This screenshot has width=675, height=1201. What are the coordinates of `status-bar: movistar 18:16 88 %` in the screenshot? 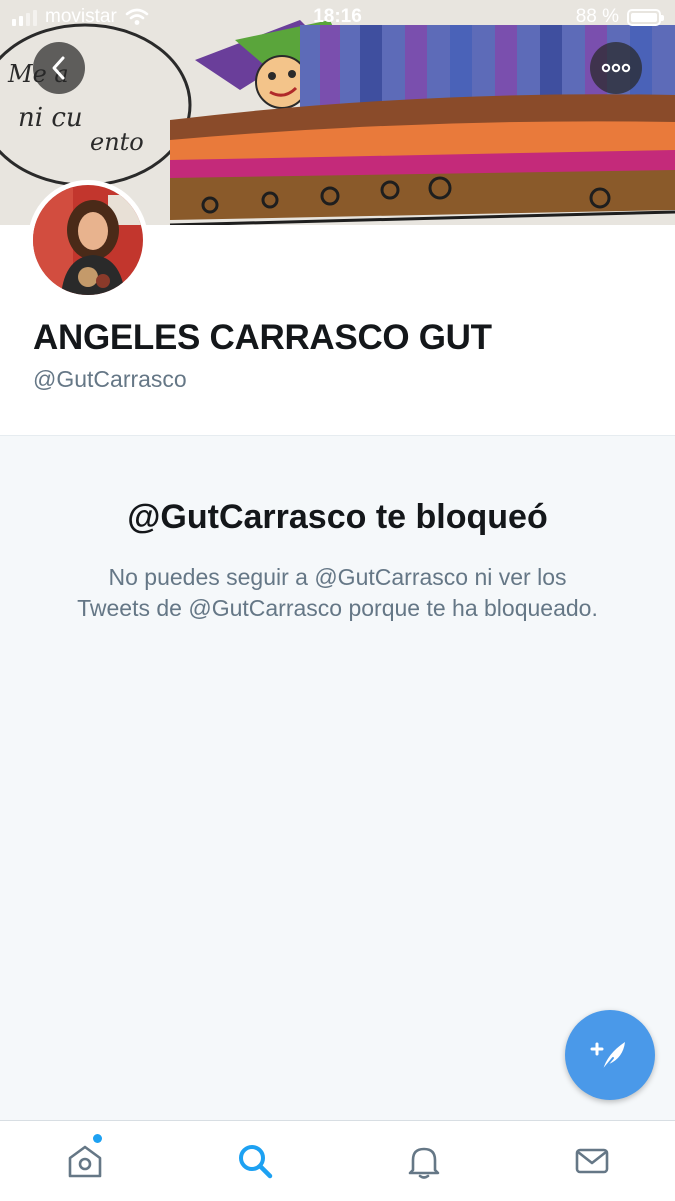 It's located at (337, 18).